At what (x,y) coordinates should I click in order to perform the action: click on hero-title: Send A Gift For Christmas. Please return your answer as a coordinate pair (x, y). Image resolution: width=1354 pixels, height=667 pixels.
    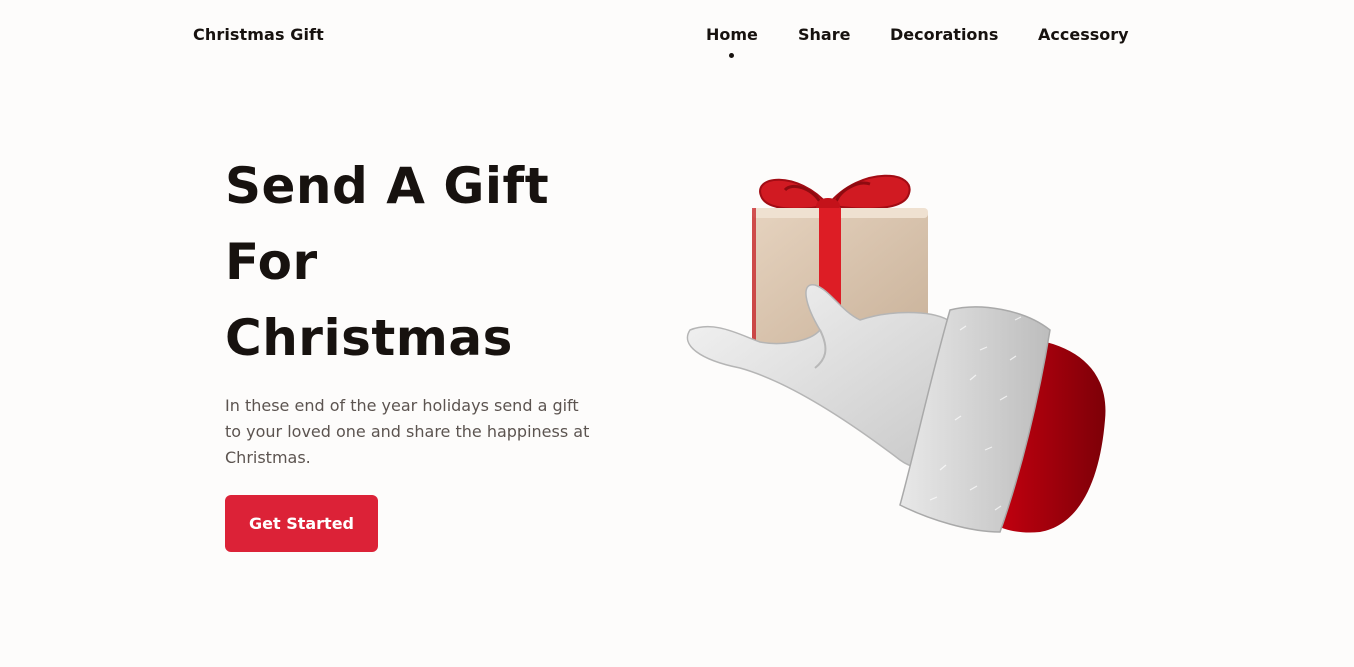
    Looking at the image, I should click on (415, 262).